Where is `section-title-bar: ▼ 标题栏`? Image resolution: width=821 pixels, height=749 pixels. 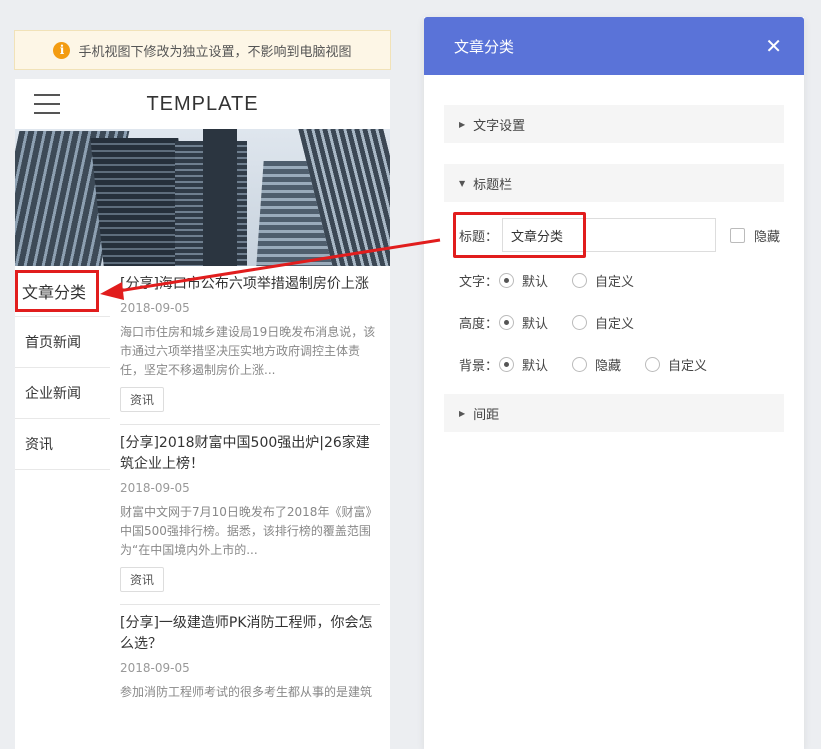
section-title-bar: ▼ 标题栏 is located at coordinates (614, 183).